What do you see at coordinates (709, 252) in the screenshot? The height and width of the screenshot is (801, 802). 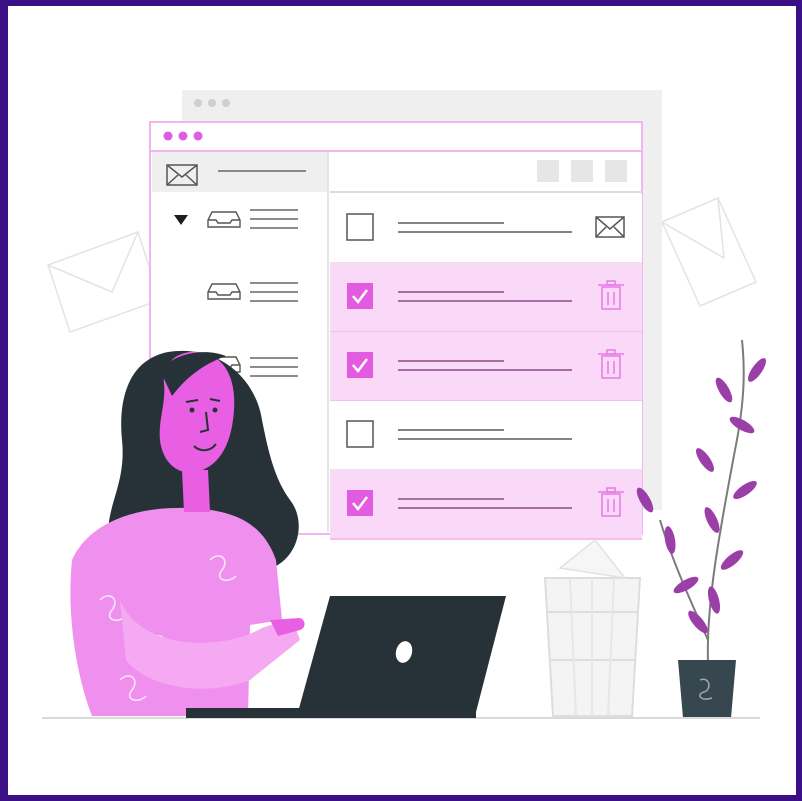 I see `background-envelope-right` at bounding box center [709, 252].